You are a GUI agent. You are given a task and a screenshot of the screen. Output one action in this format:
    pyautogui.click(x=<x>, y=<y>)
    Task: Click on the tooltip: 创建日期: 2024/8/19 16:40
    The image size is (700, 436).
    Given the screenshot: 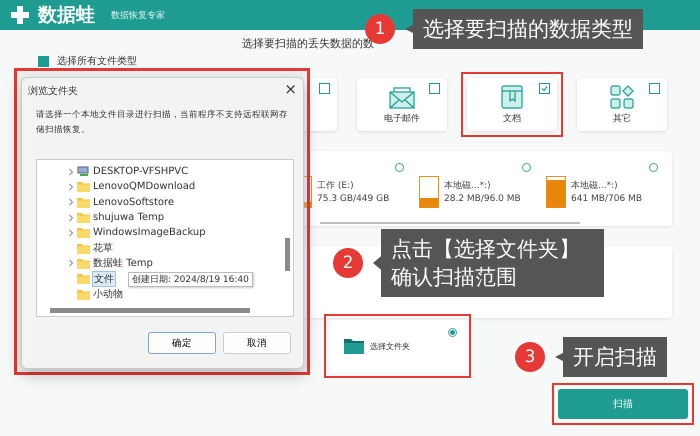 What is the action you would take?
    pyautogui.click(x=190, y=279)
    